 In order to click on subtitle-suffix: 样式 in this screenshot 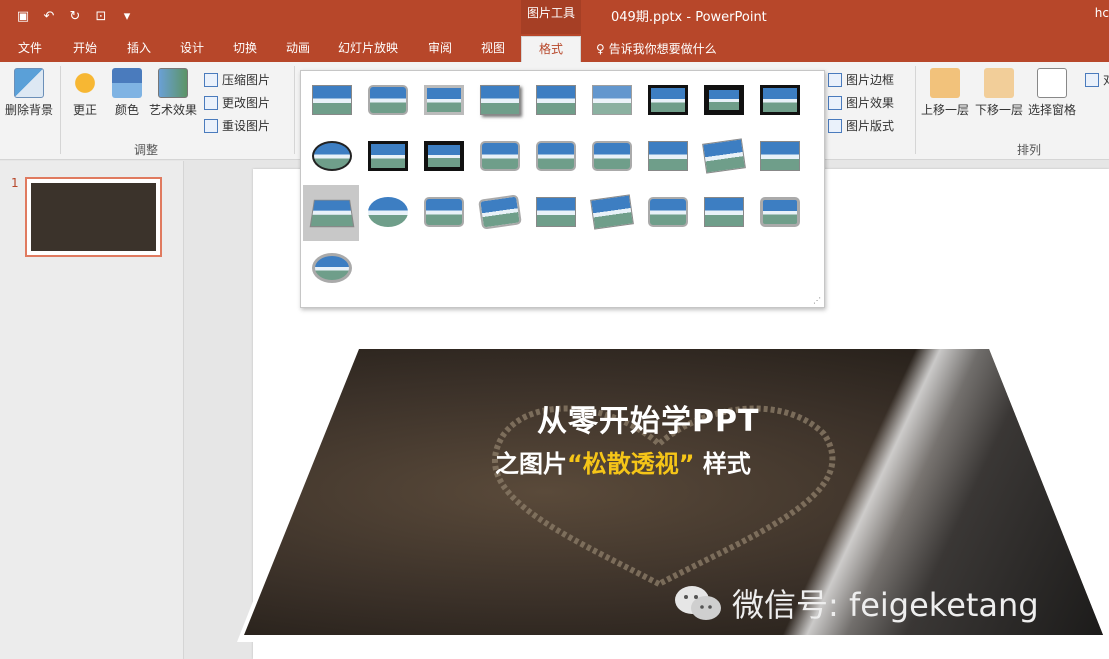, I will do `click(726, 464)`.